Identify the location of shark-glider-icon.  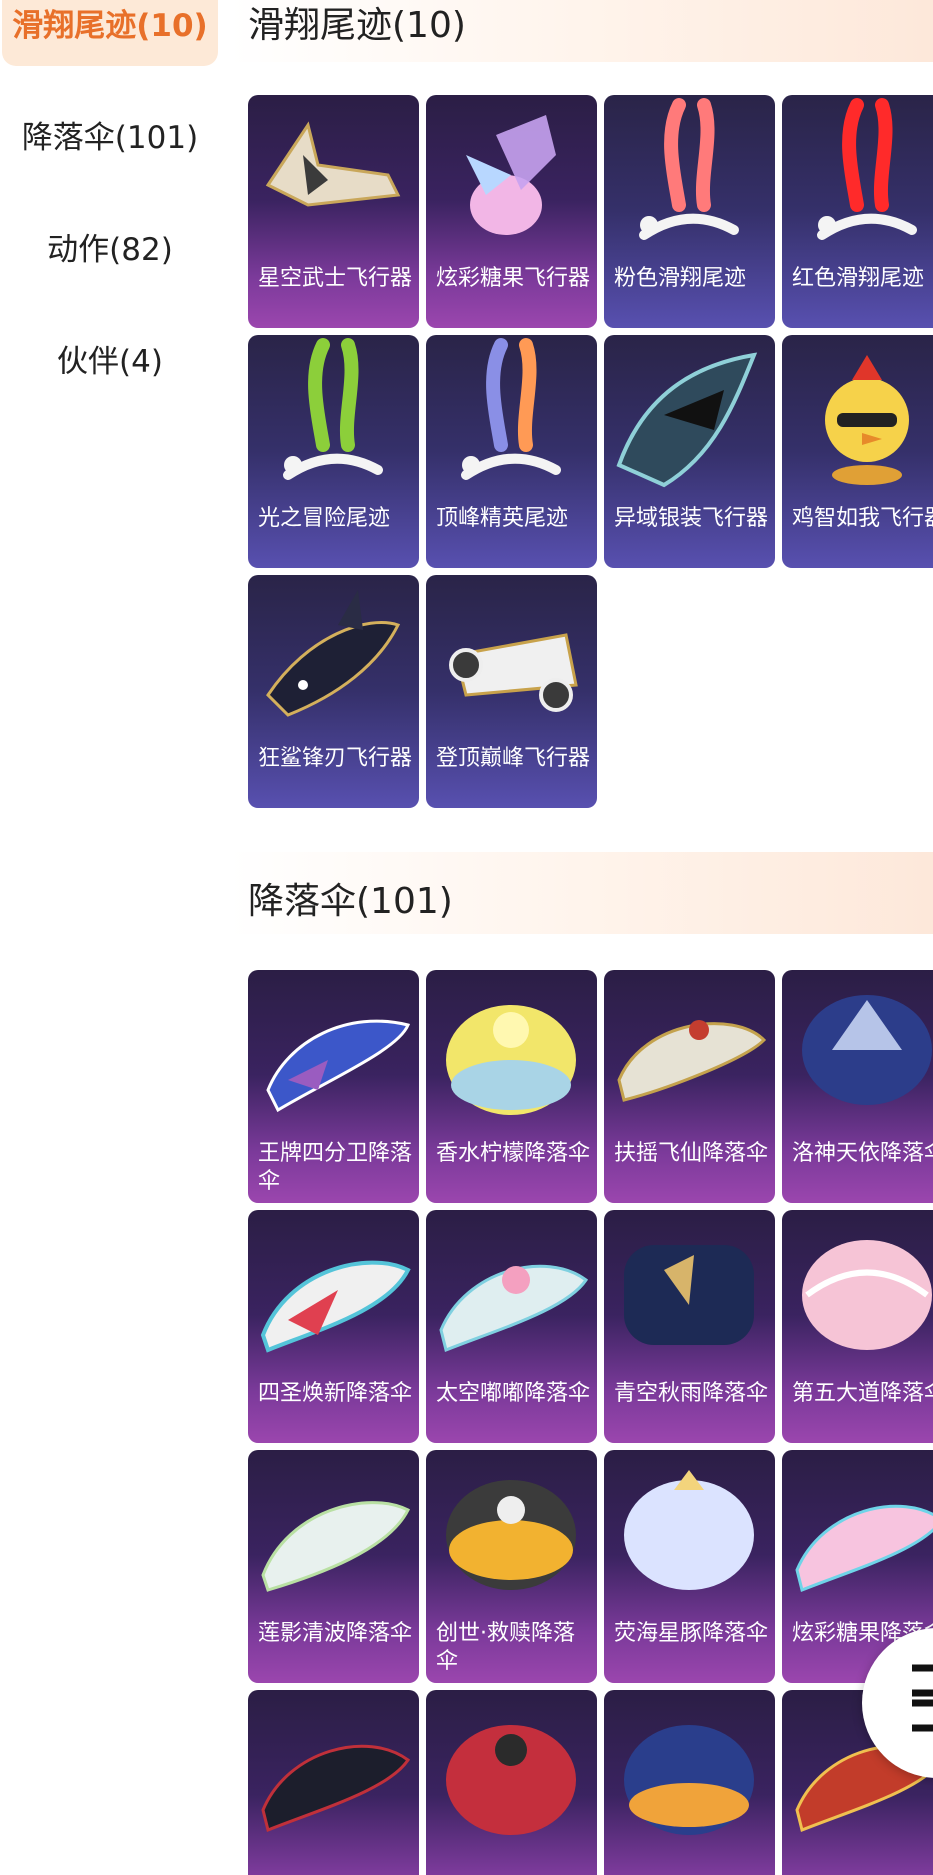
(333, 653).